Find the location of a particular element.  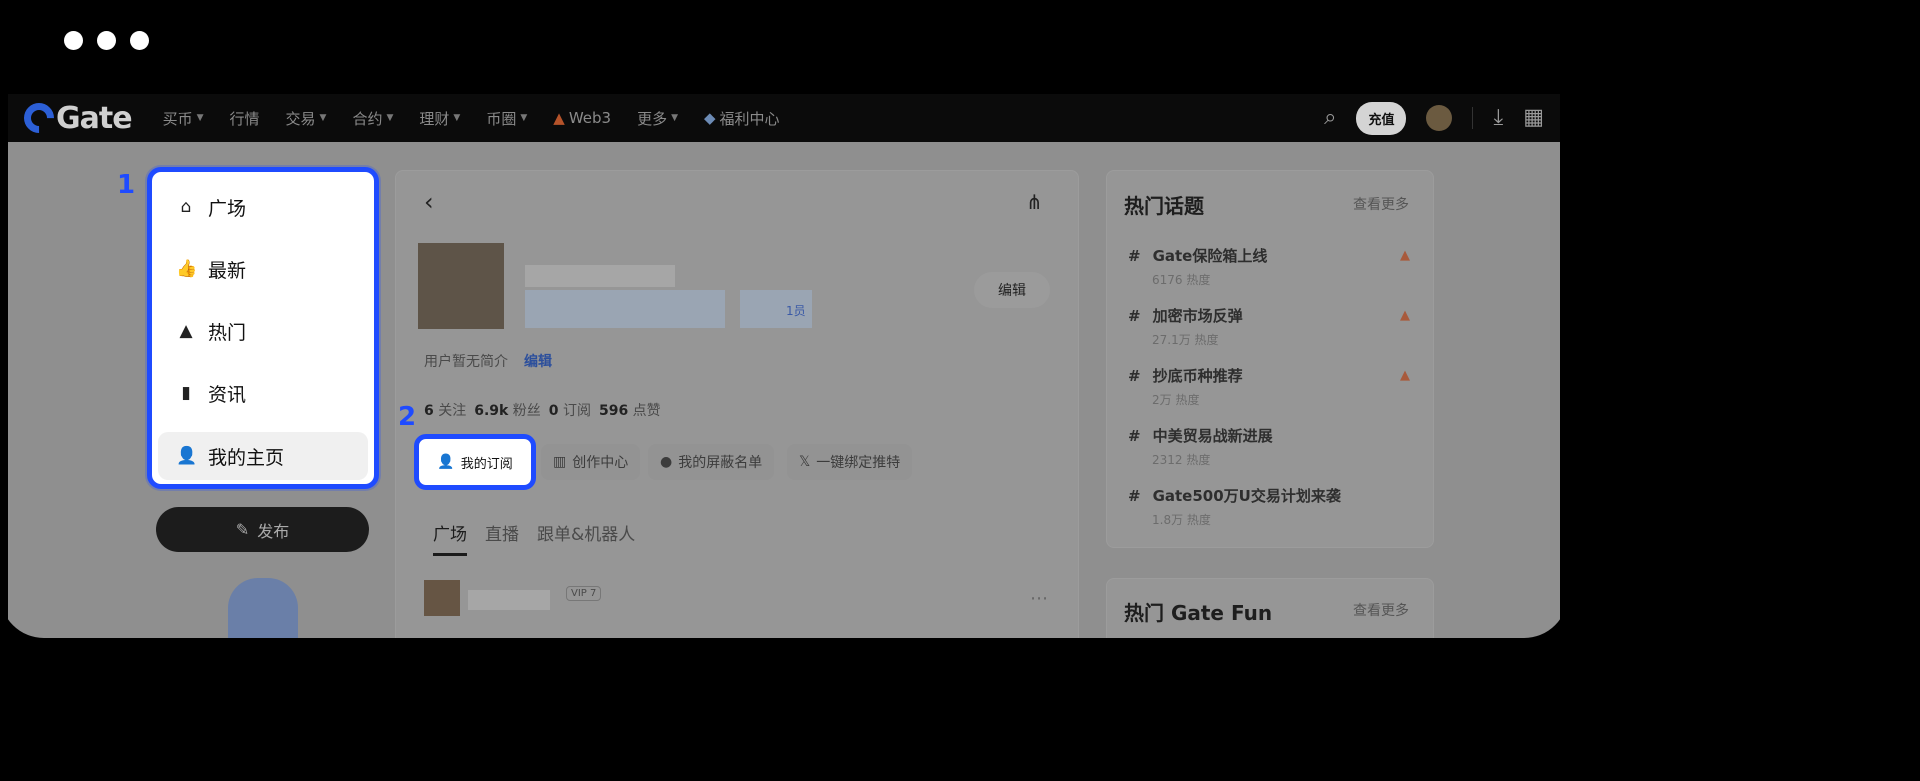

edit-profile-button: 编辑 is located at coordinates (1012, 290).